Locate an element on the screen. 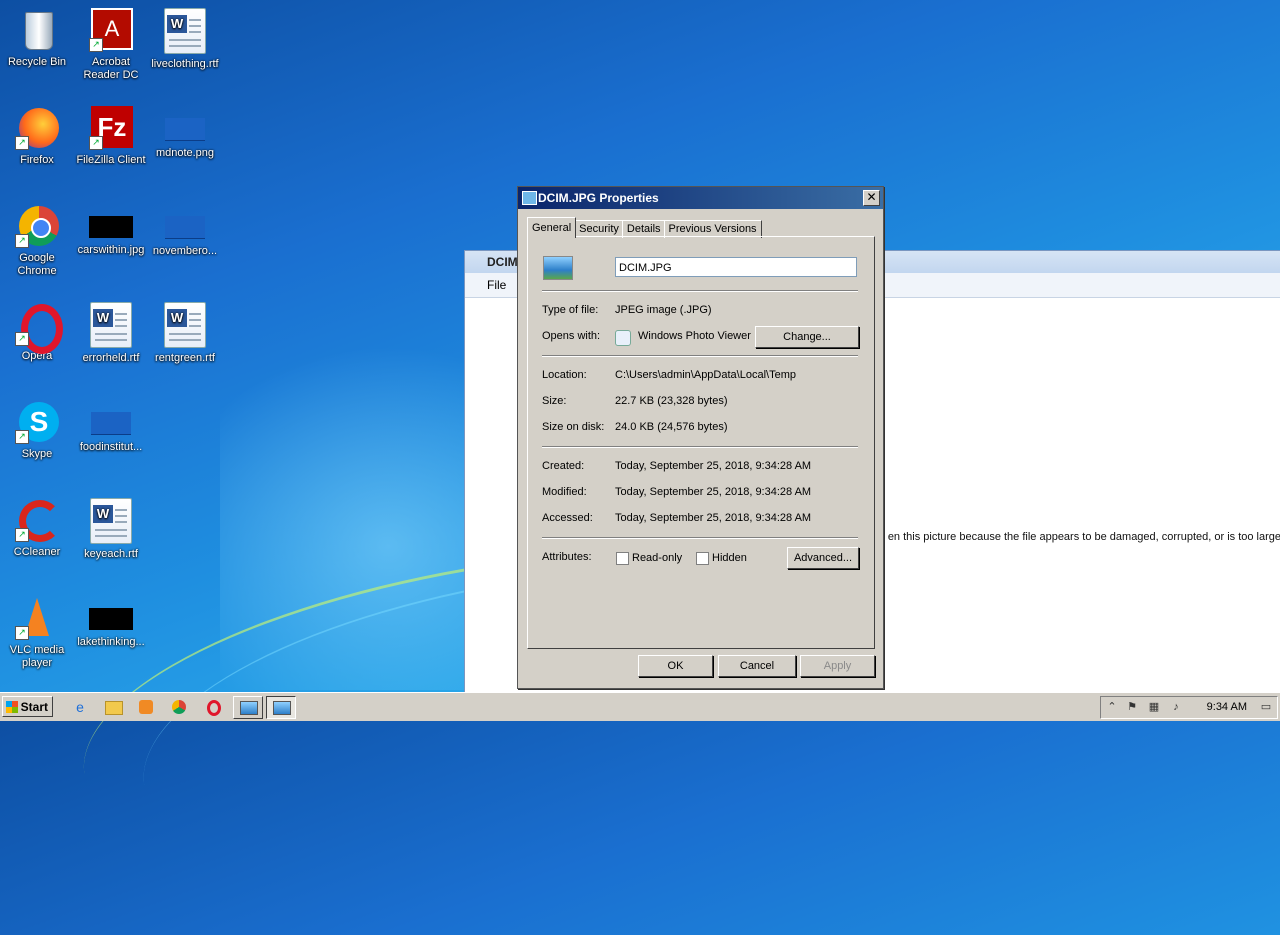  desktop-icon-label: mdnote.png is located at coordinates (185, 153).